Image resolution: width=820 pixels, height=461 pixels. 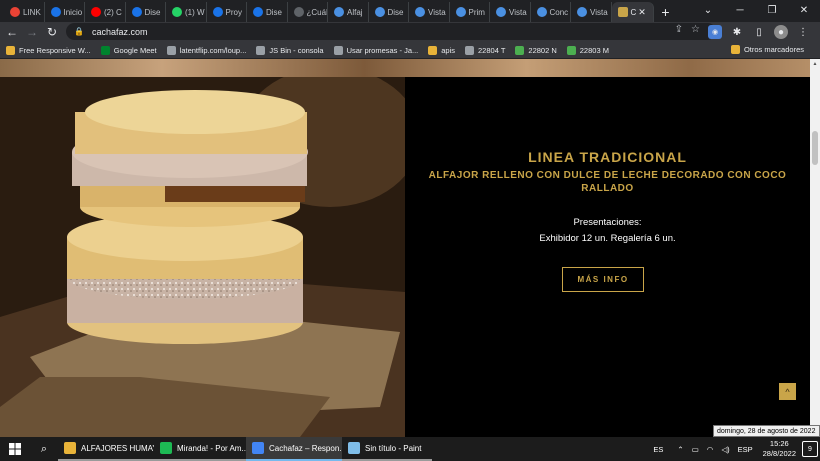 I want to click on sidebar-icon: ▯, so click(x=759, y=32).